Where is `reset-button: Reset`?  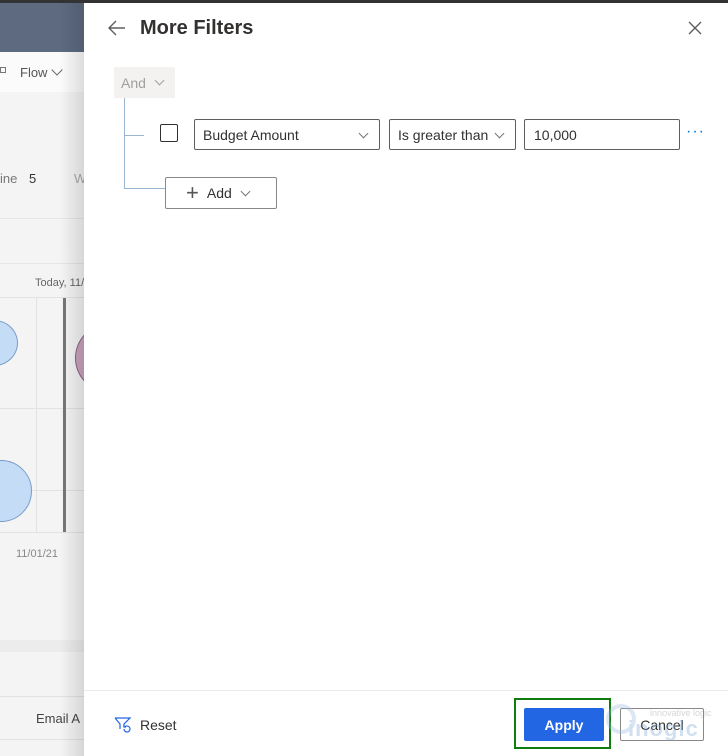 reset-button: Reset is located at coordinates (145, 725).